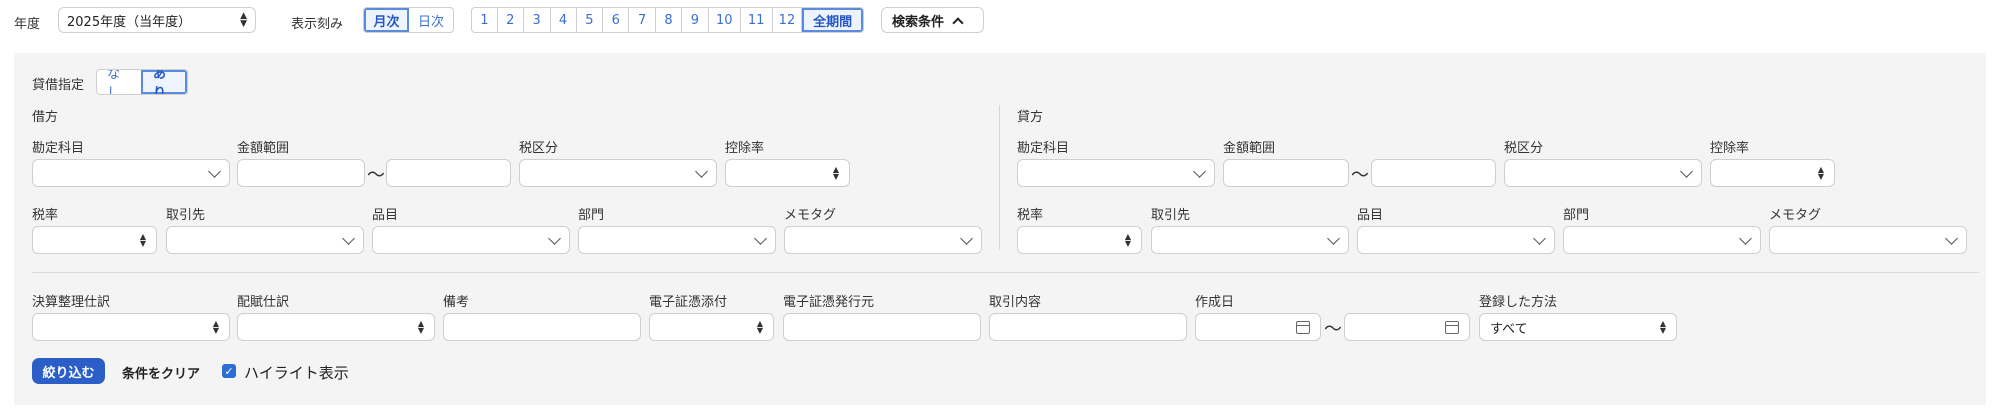 This screenshot has height=411, width=1999. What do you see at coordinates (263, 148) in the screenshot?
I see `debit-amount-range-label: 金額範囲` at bounding box center [263, 148].